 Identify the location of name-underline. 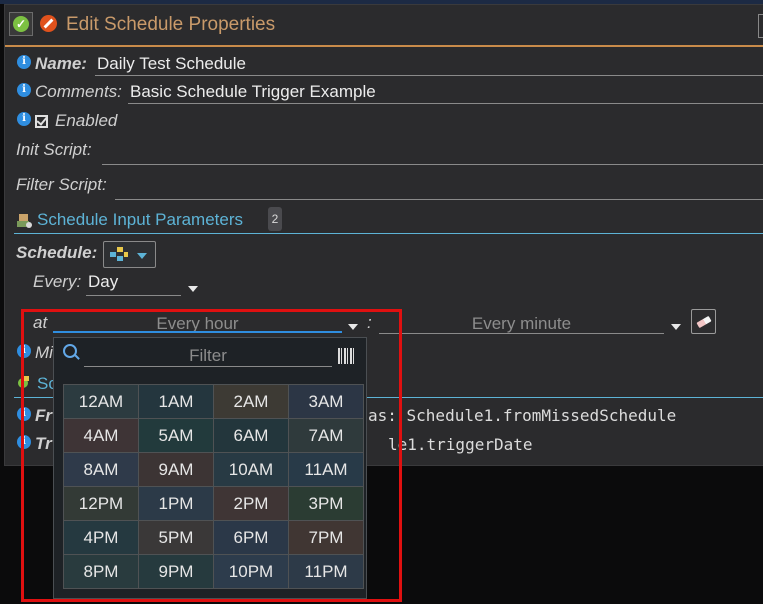
(429, 75).